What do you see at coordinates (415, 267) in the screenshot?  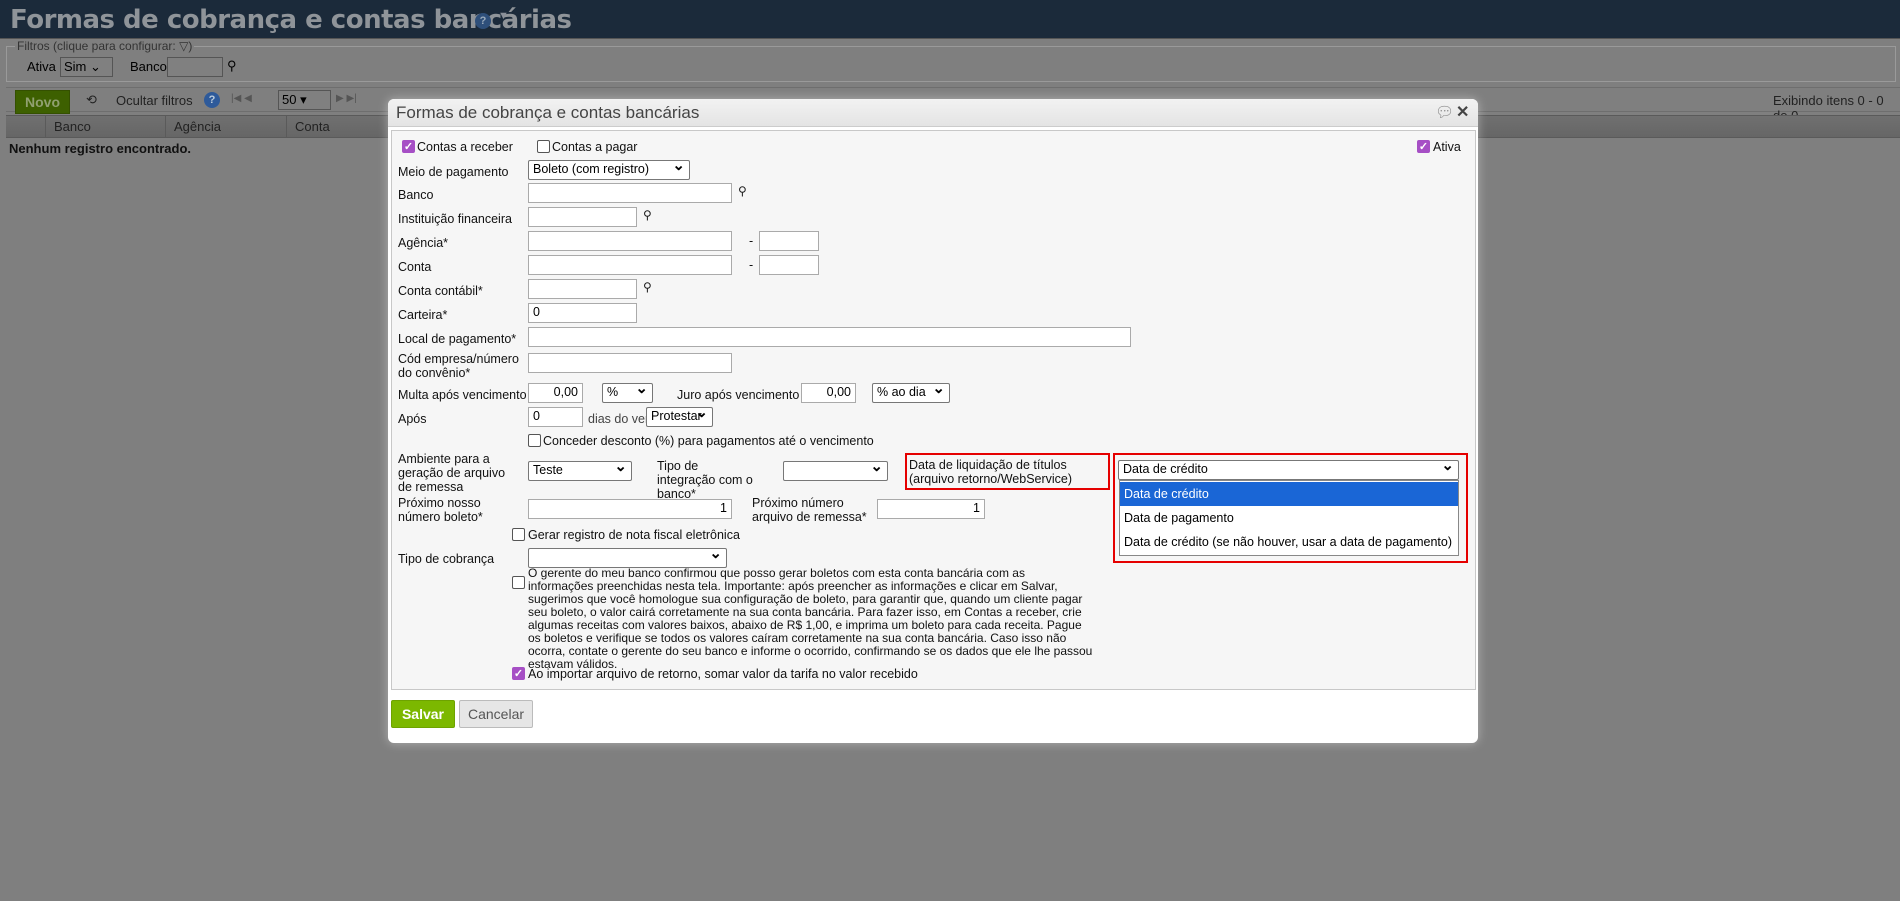 I see `conta-label: Conta` at bounding box center [415, 267].